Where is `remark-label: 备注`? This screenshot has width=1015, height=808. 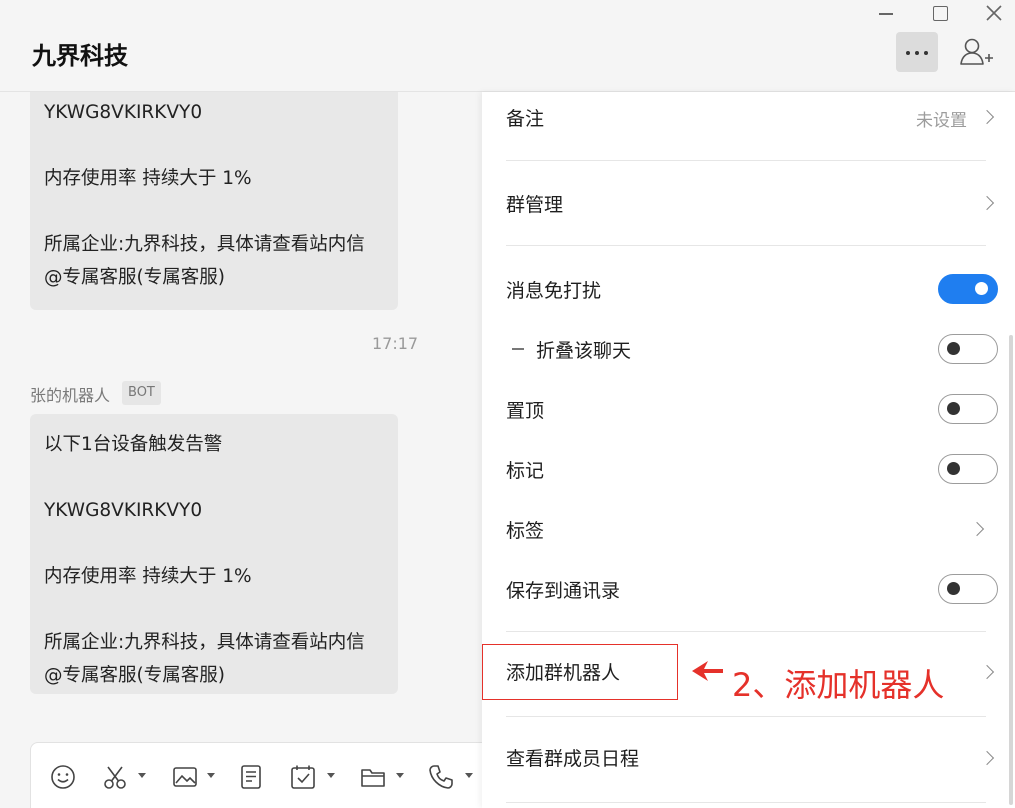 remark-label: 备注 is located at coordinates (525, 119).